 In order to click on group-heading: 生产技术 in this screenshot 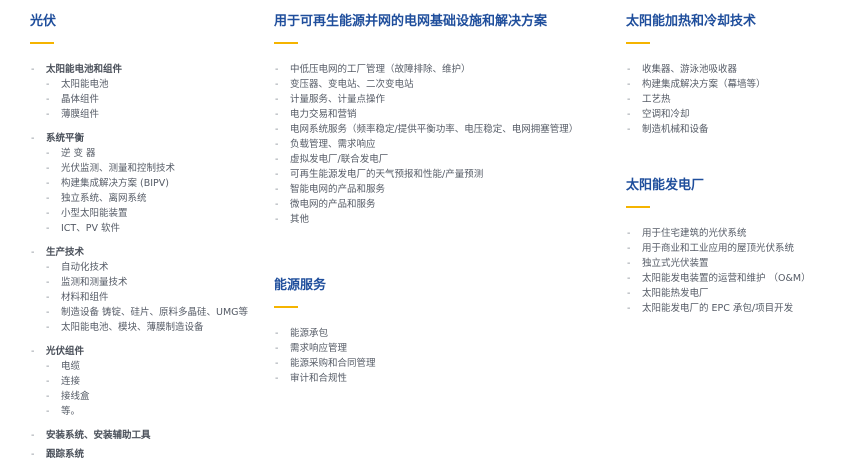, I will do `click(150, 252)`.